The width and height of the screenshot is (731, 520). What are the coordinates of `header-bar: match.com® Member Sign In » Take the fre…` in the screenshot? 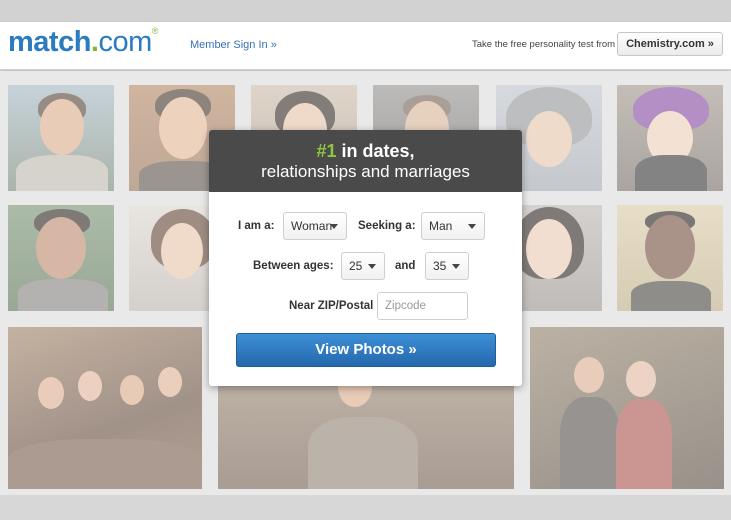 It's located at (365, 46).